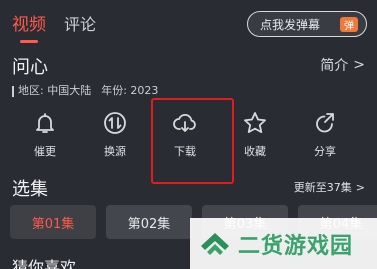  What do you see at coordinates (349, 24) in the screenshot?
I see `danmu-icon: 弹` at bounding box center [349, 24].